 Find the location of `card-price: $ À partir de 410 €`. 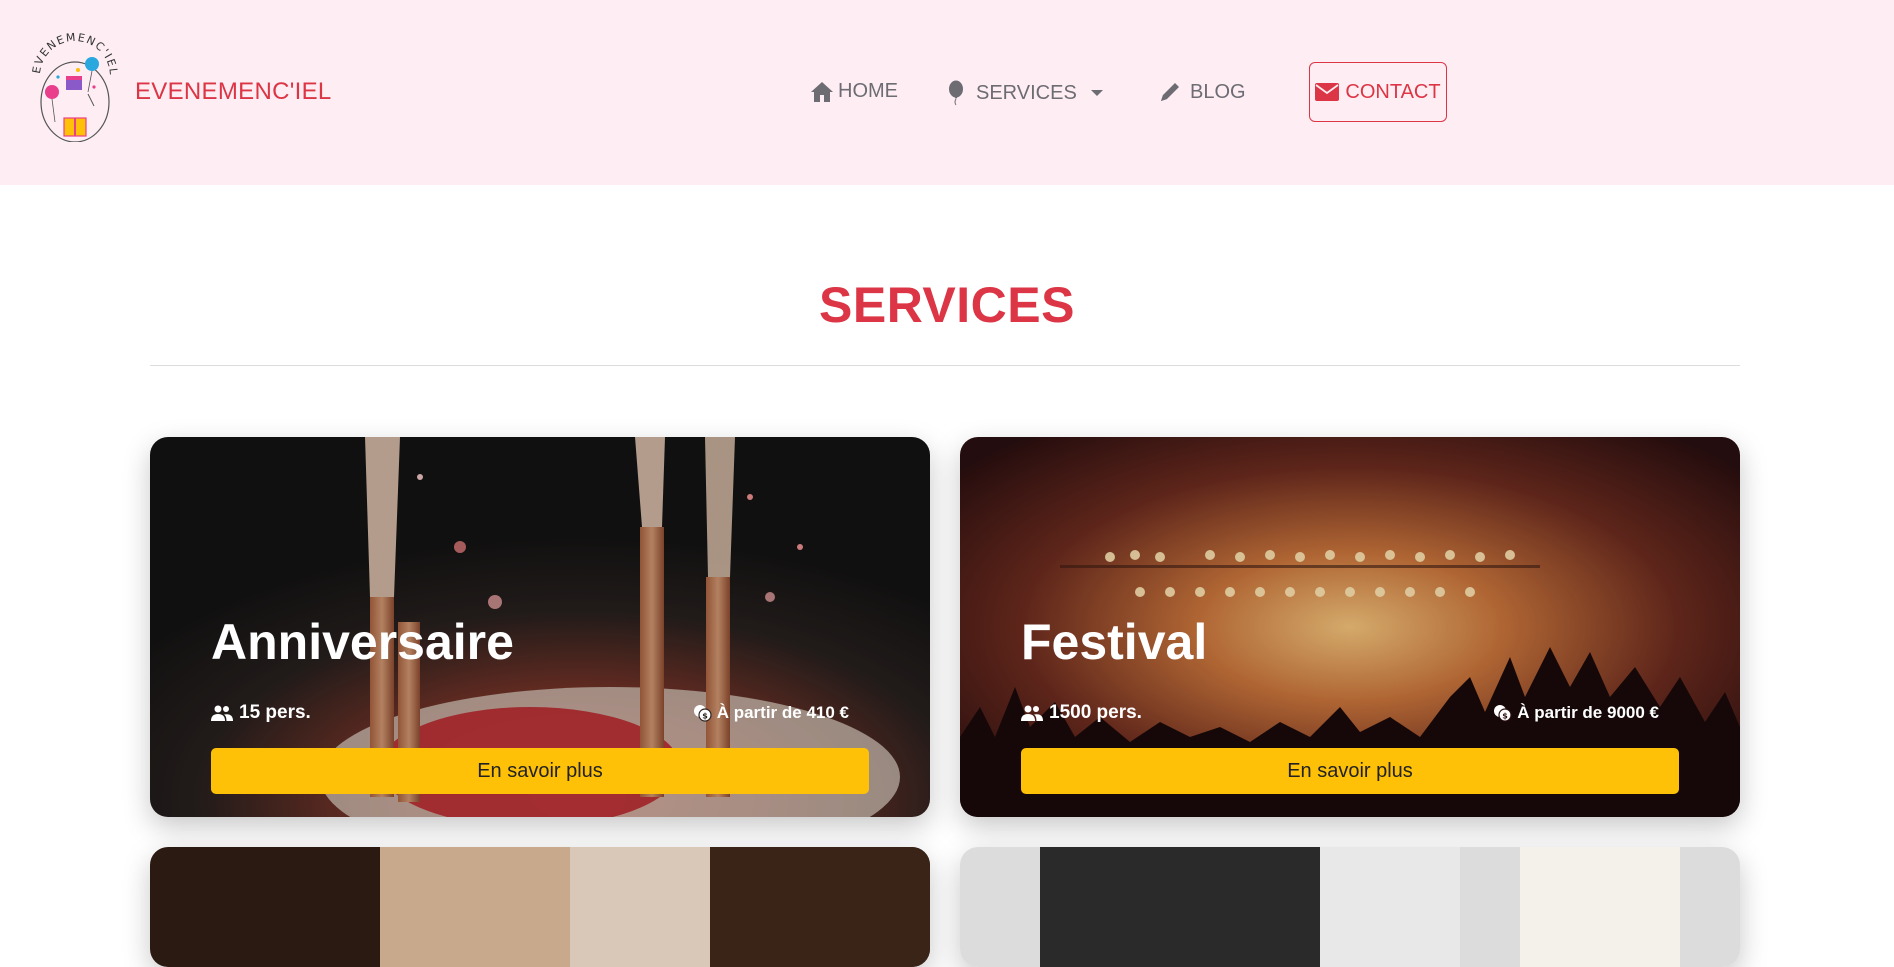

card-price: $ À partir de 410 € is located at coordinates (771, 713).